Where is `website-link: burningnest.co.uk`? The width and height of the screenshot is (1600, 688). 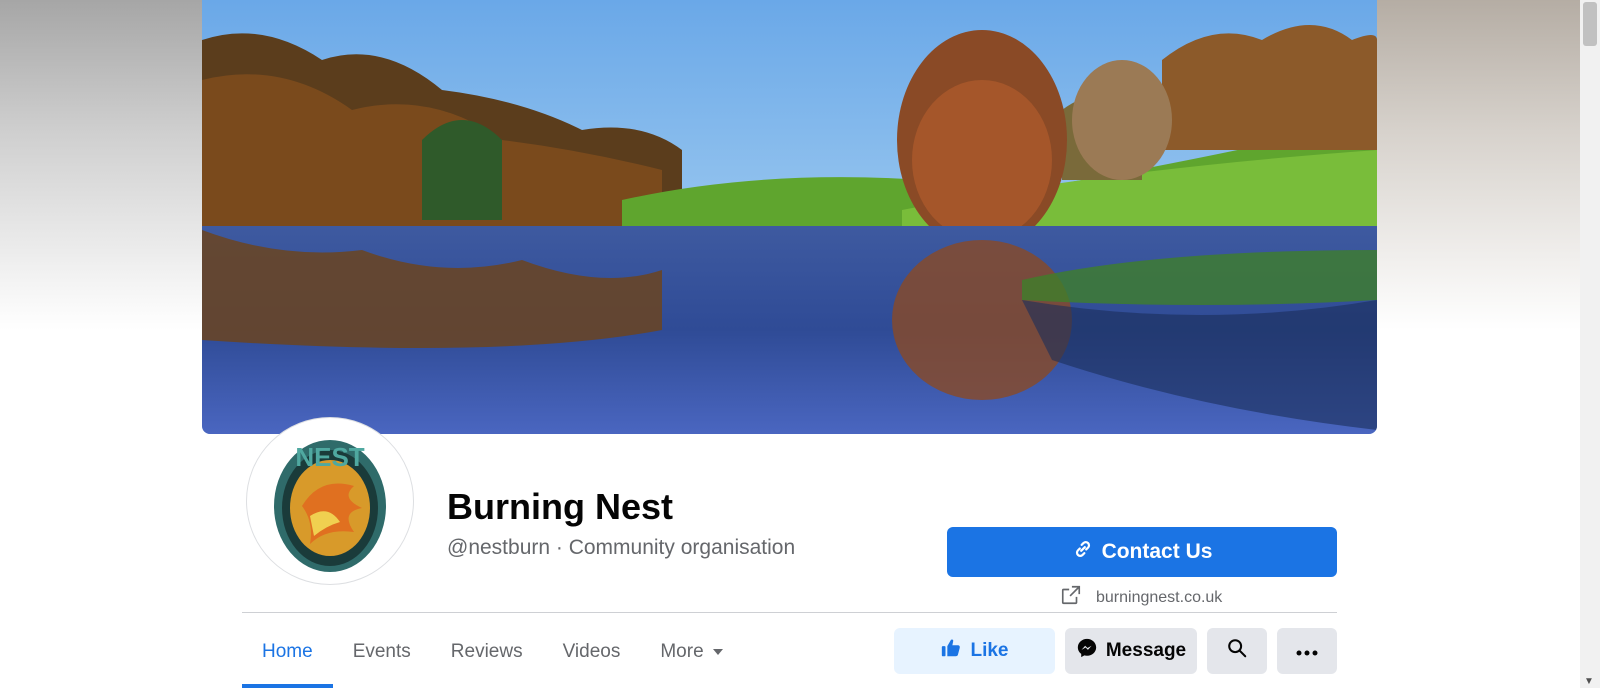 website-link: burningnest.co.uk is located at coordinates (1141, 597).